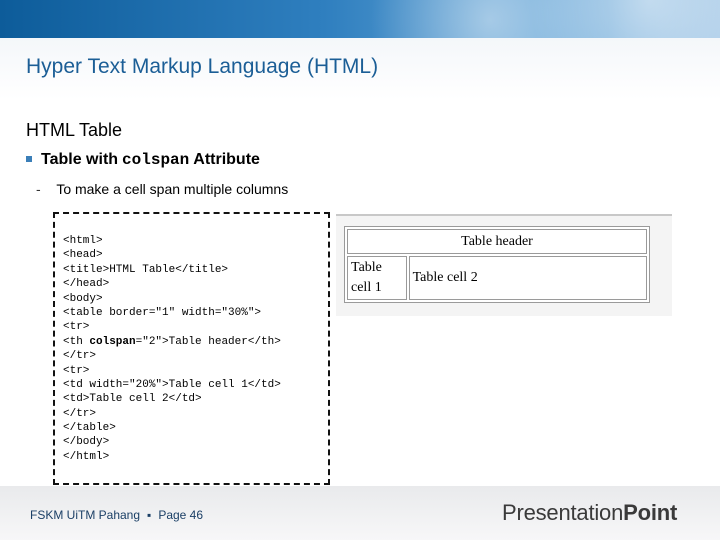 Image resolution: width=720 pixels, height=540 pixels. I want to click on table-cell-1: Table cell 1, so click(377, 278).